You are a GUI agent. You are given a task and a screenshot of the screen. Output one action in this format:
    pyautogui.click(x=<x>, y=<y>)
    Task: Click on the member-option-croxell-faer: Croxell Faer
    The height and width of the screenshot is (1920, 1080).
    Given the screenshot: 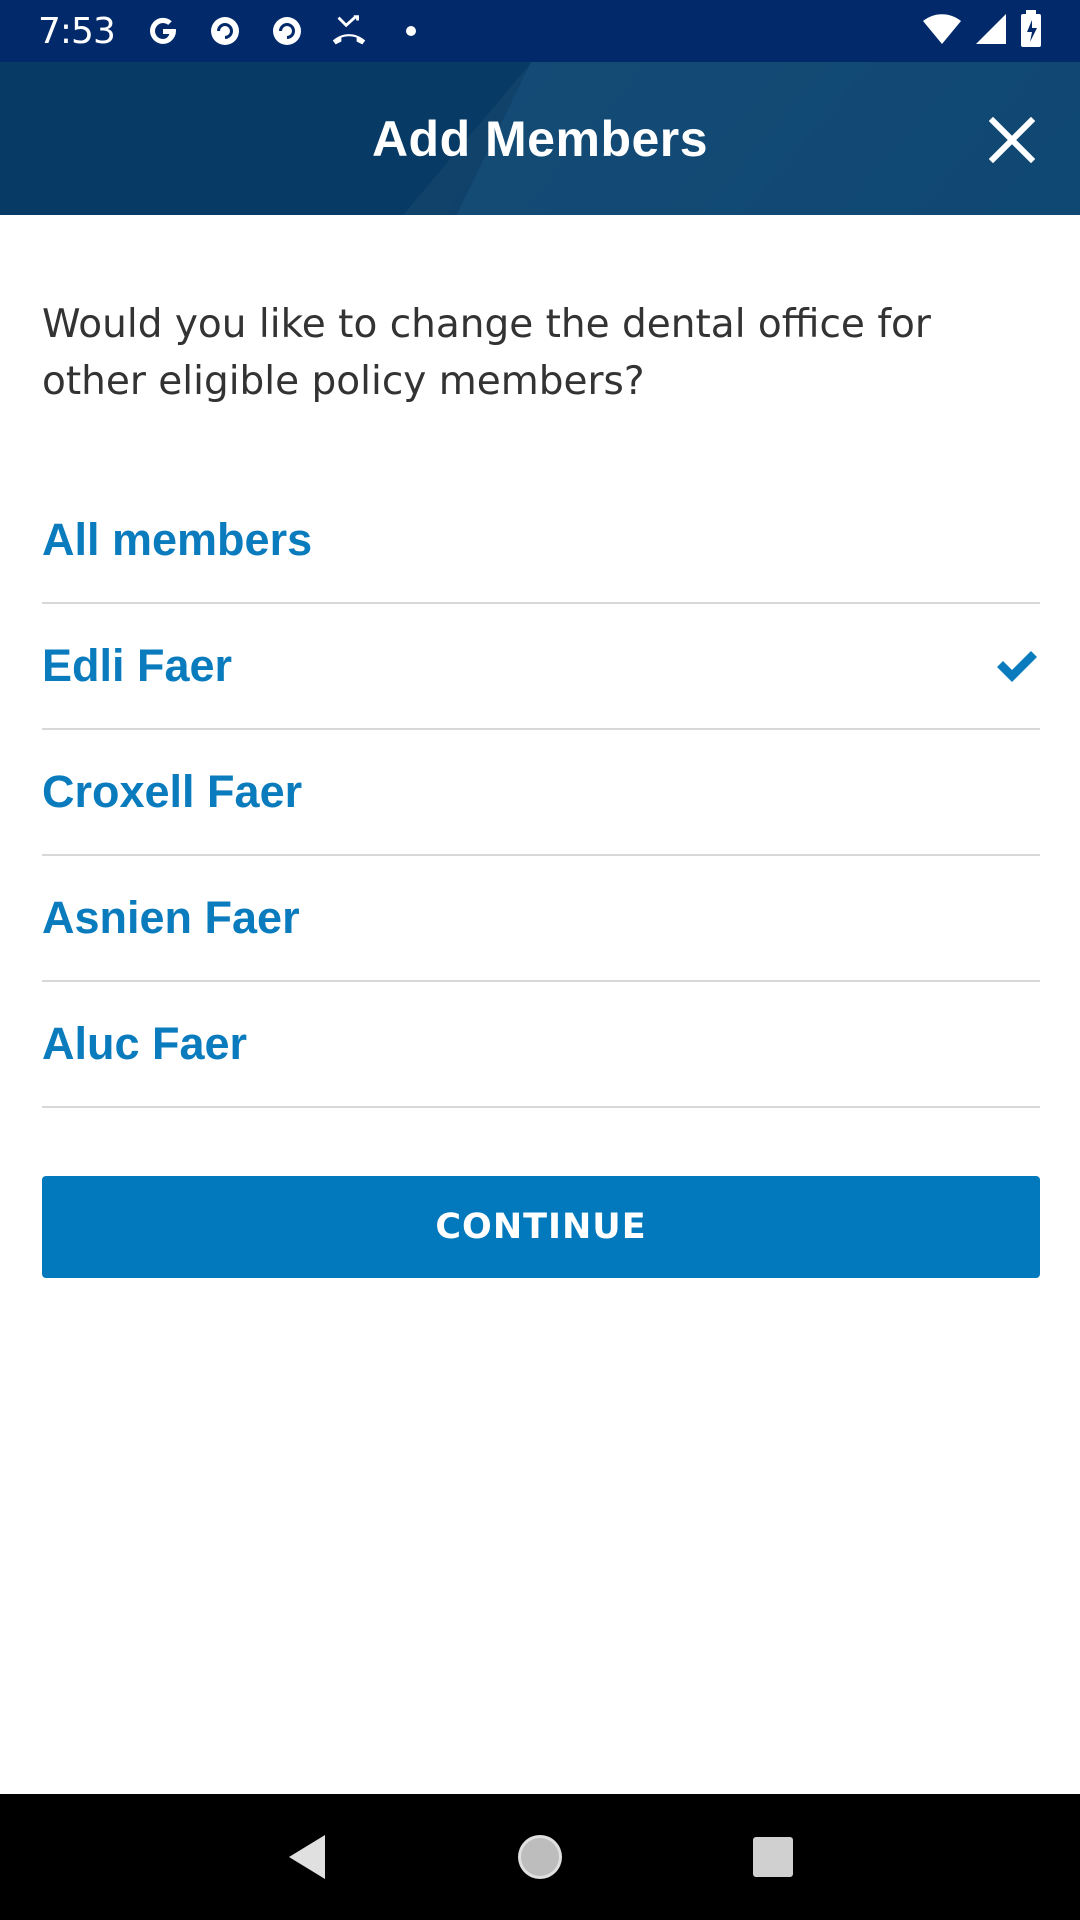 What is the action you would take?
    pyautogui.click(x=541, y=793)
    